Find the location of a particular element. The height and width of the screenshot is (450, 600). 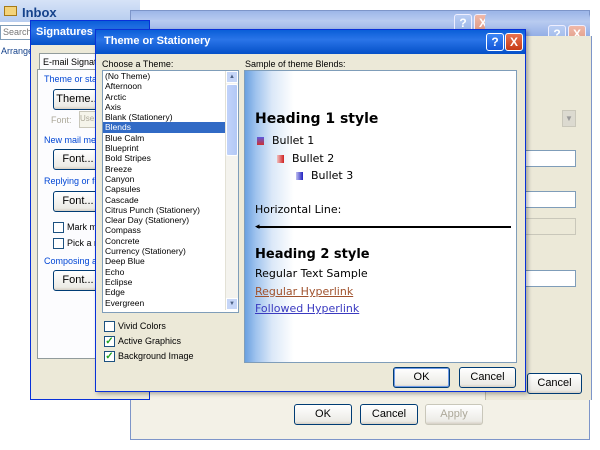

inbox-search-input: Search is located at coordinates (17, 32).